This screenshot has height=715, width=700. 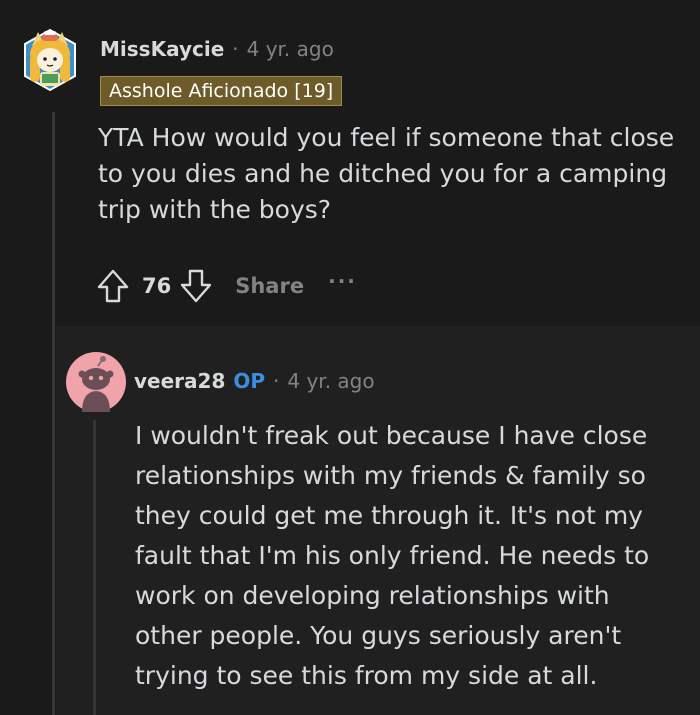 I want to click on comment-header: MissKaycie · 4 yr. ago, so click(x=217, y=49).